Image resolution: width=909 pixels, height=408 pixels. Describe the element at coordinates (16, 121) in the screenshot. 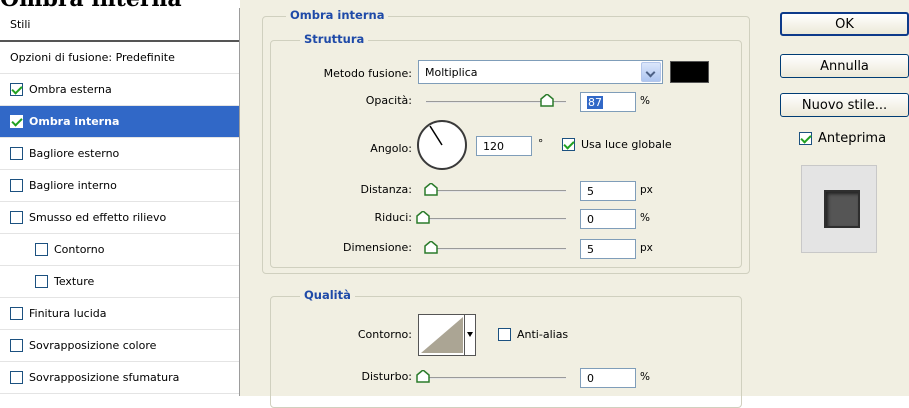

I see `inner-shadow-checkbox` at that location.